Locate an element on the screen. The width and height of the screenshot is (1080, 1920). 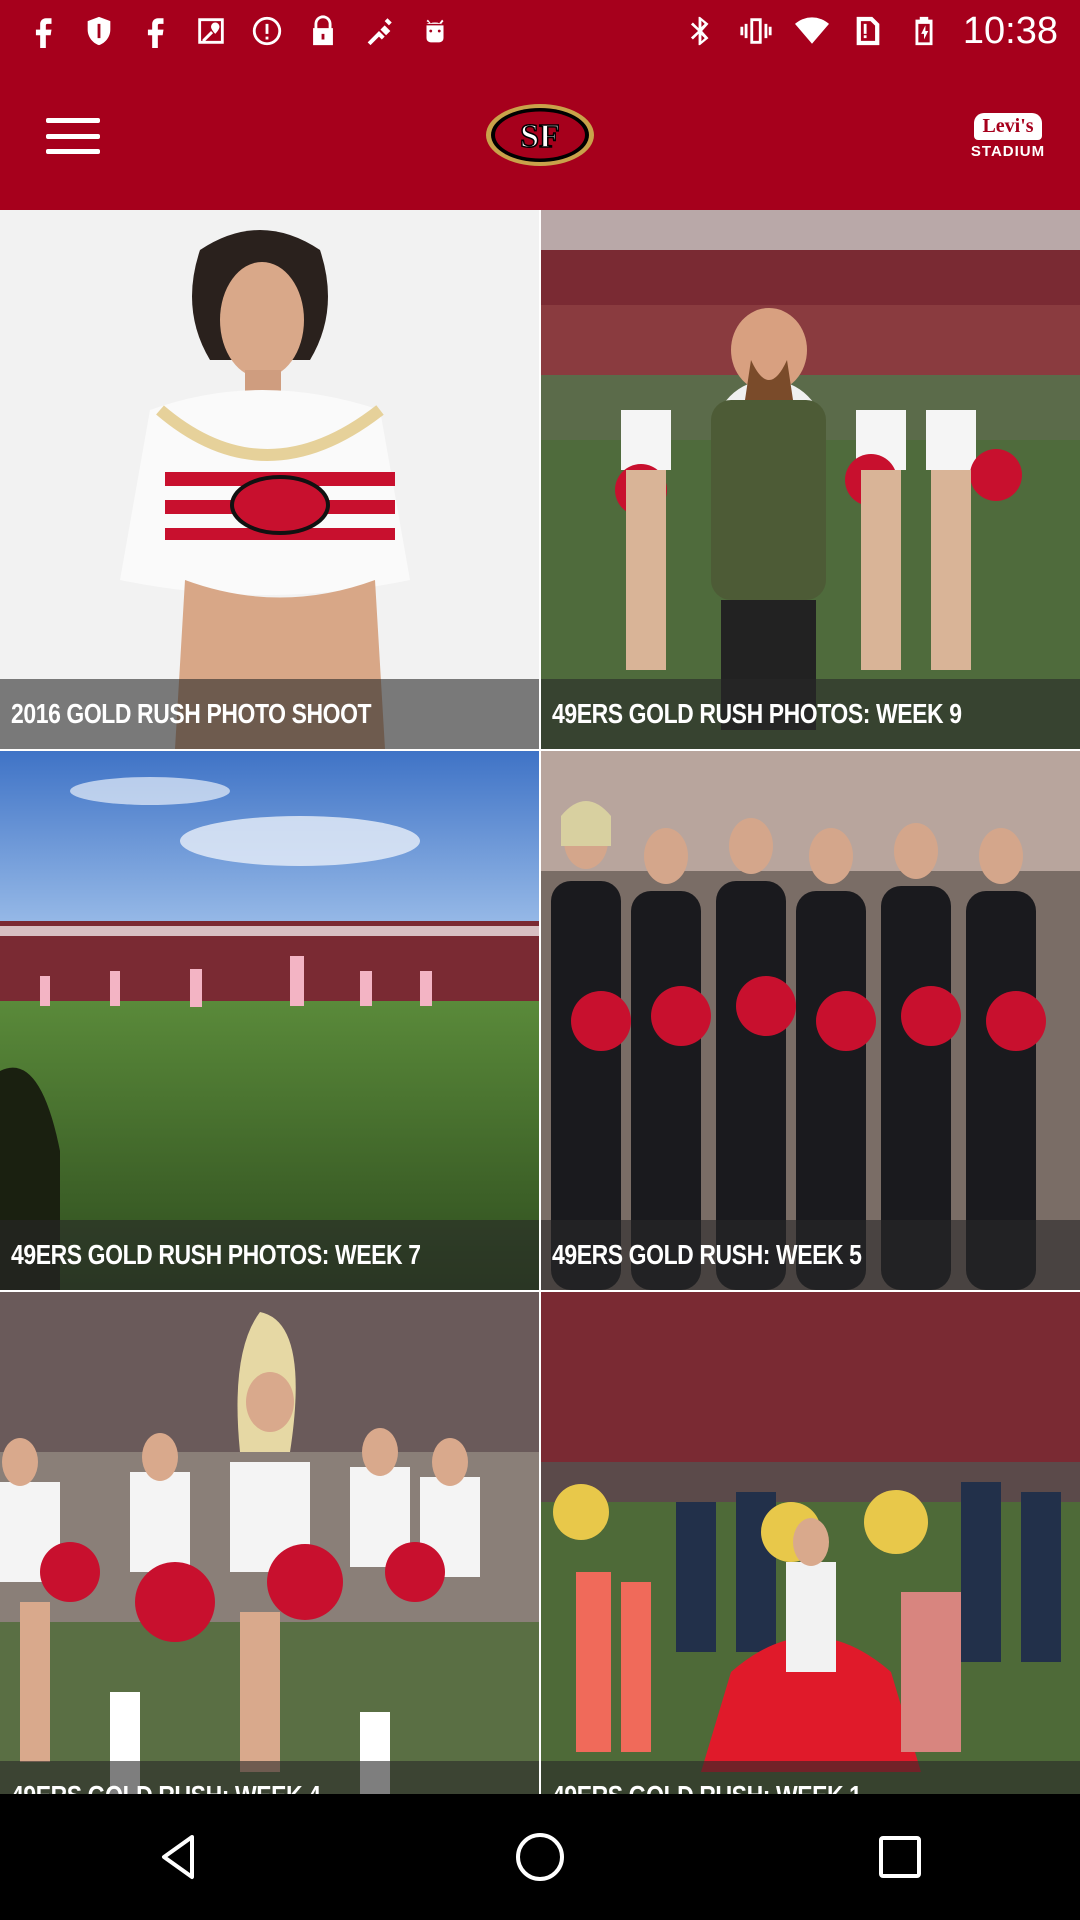
recents-button is located at coordinates (900, 1857).